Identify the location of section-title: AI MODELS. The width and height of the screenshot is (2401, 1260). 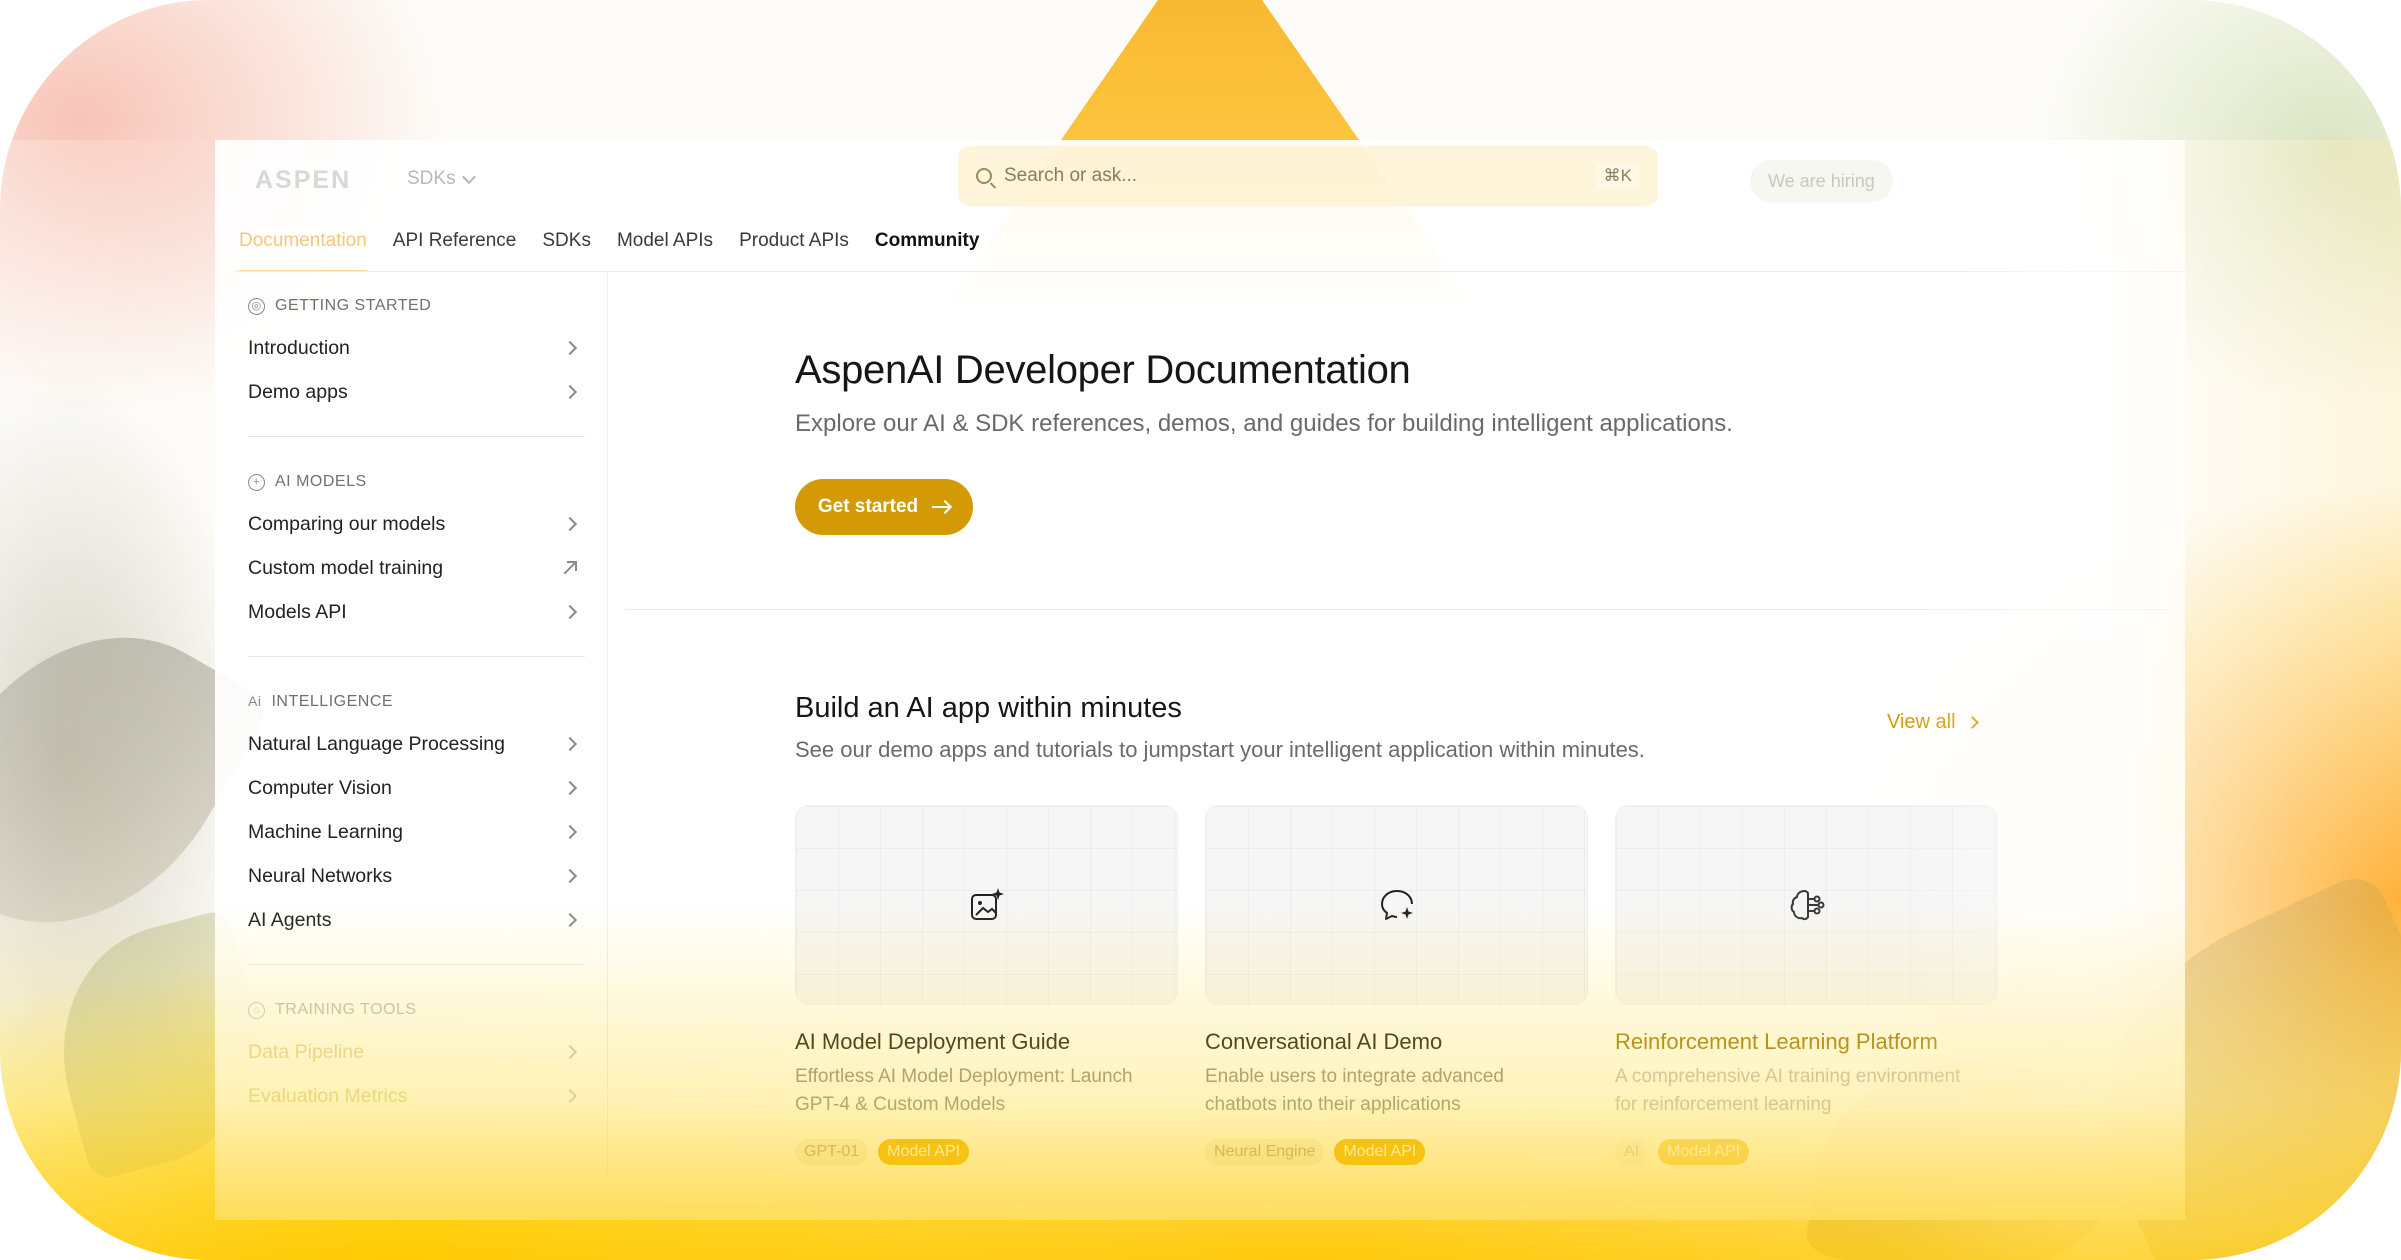
(321, 481).